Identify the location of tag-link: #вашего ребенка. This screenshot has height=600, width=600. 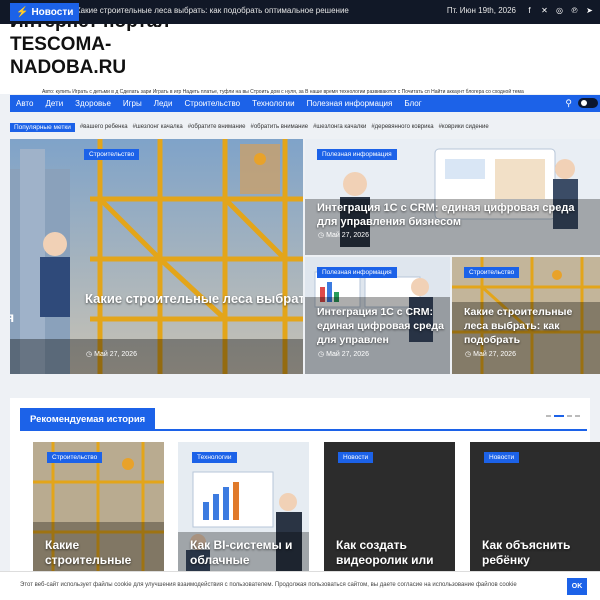
(104, 127).